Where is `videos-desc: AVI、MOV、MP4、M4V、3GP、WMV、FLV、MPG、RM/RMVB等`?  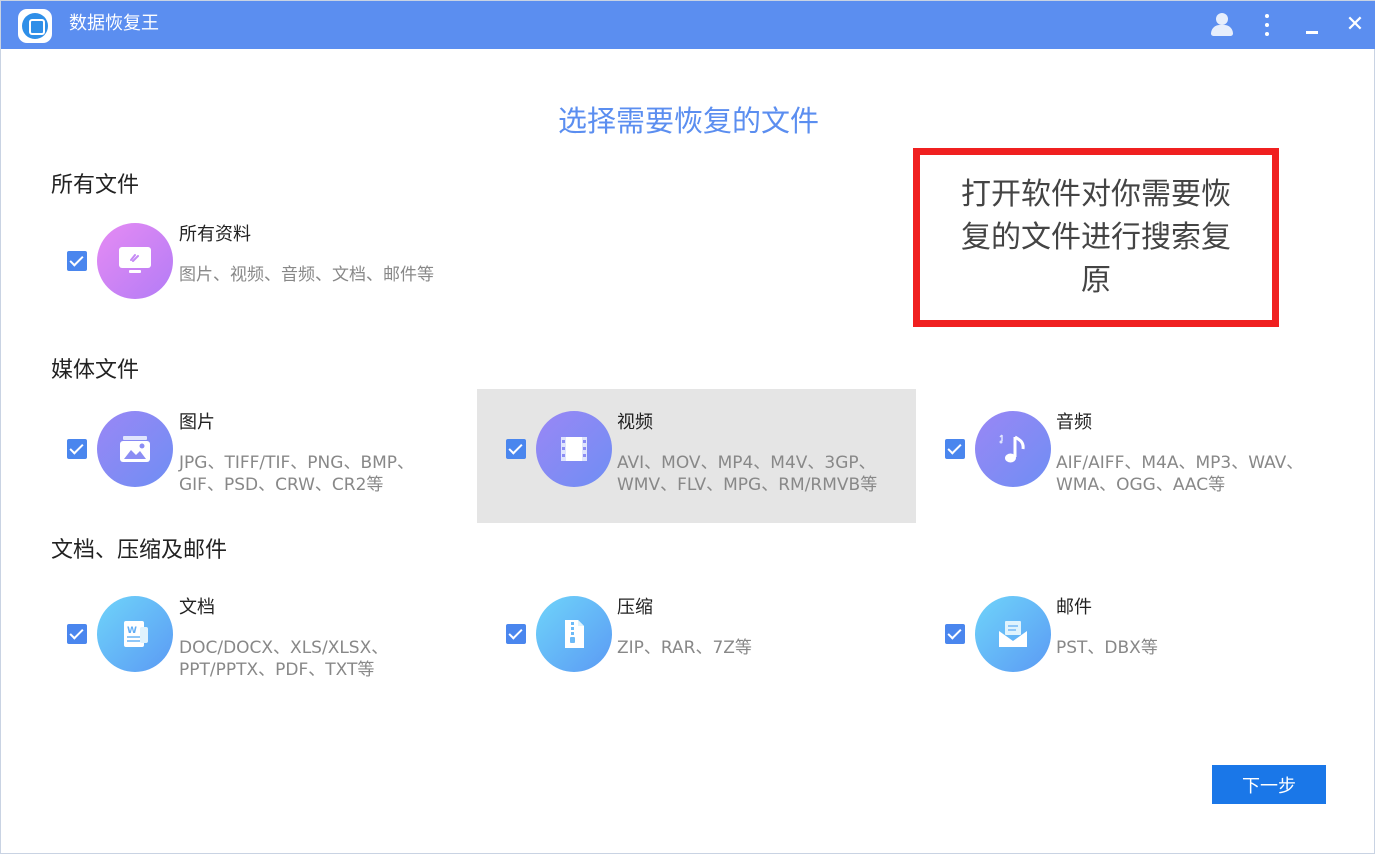
videos-desc: AVI、MOV、MP4、M4V、3GP、WMV、FLV、MPG、RM/RMVB等 is located at coordinates (747, 474).